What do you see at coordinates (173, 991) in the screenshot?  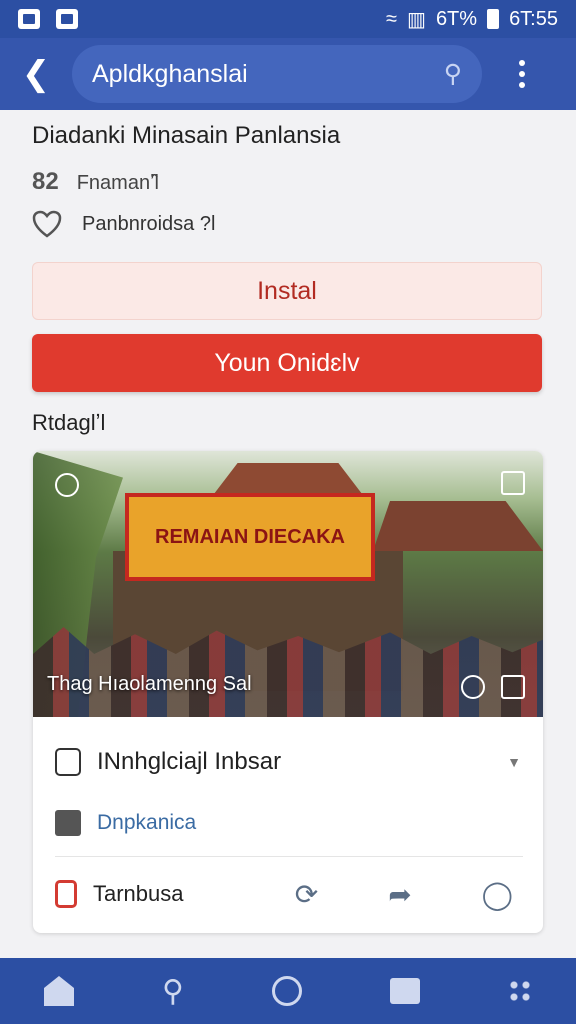 I see `search-nav-icon: ⚲` at bounding box center [173, 991].